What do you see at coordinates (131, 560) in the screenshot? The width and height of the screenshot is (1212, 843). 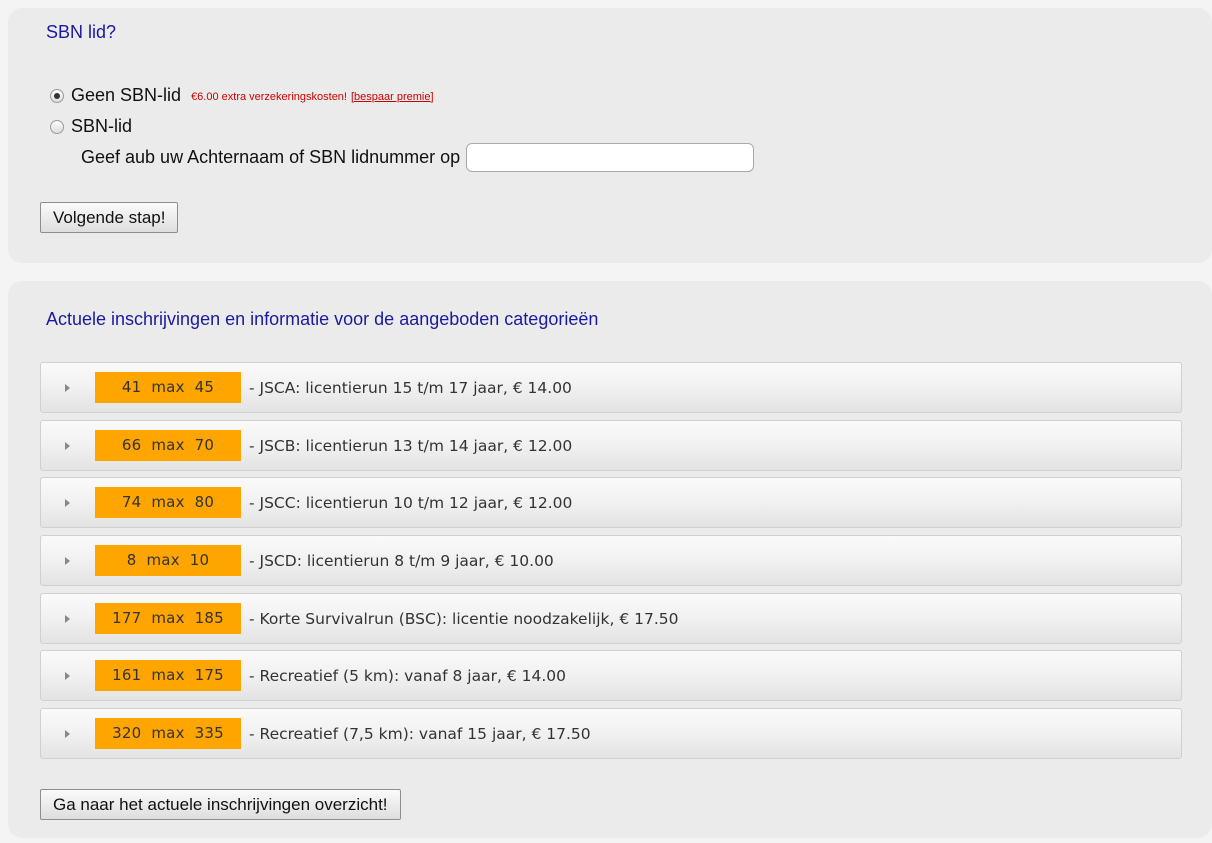 I see `enrollment-count: 8` at bounding box center [131, 560].